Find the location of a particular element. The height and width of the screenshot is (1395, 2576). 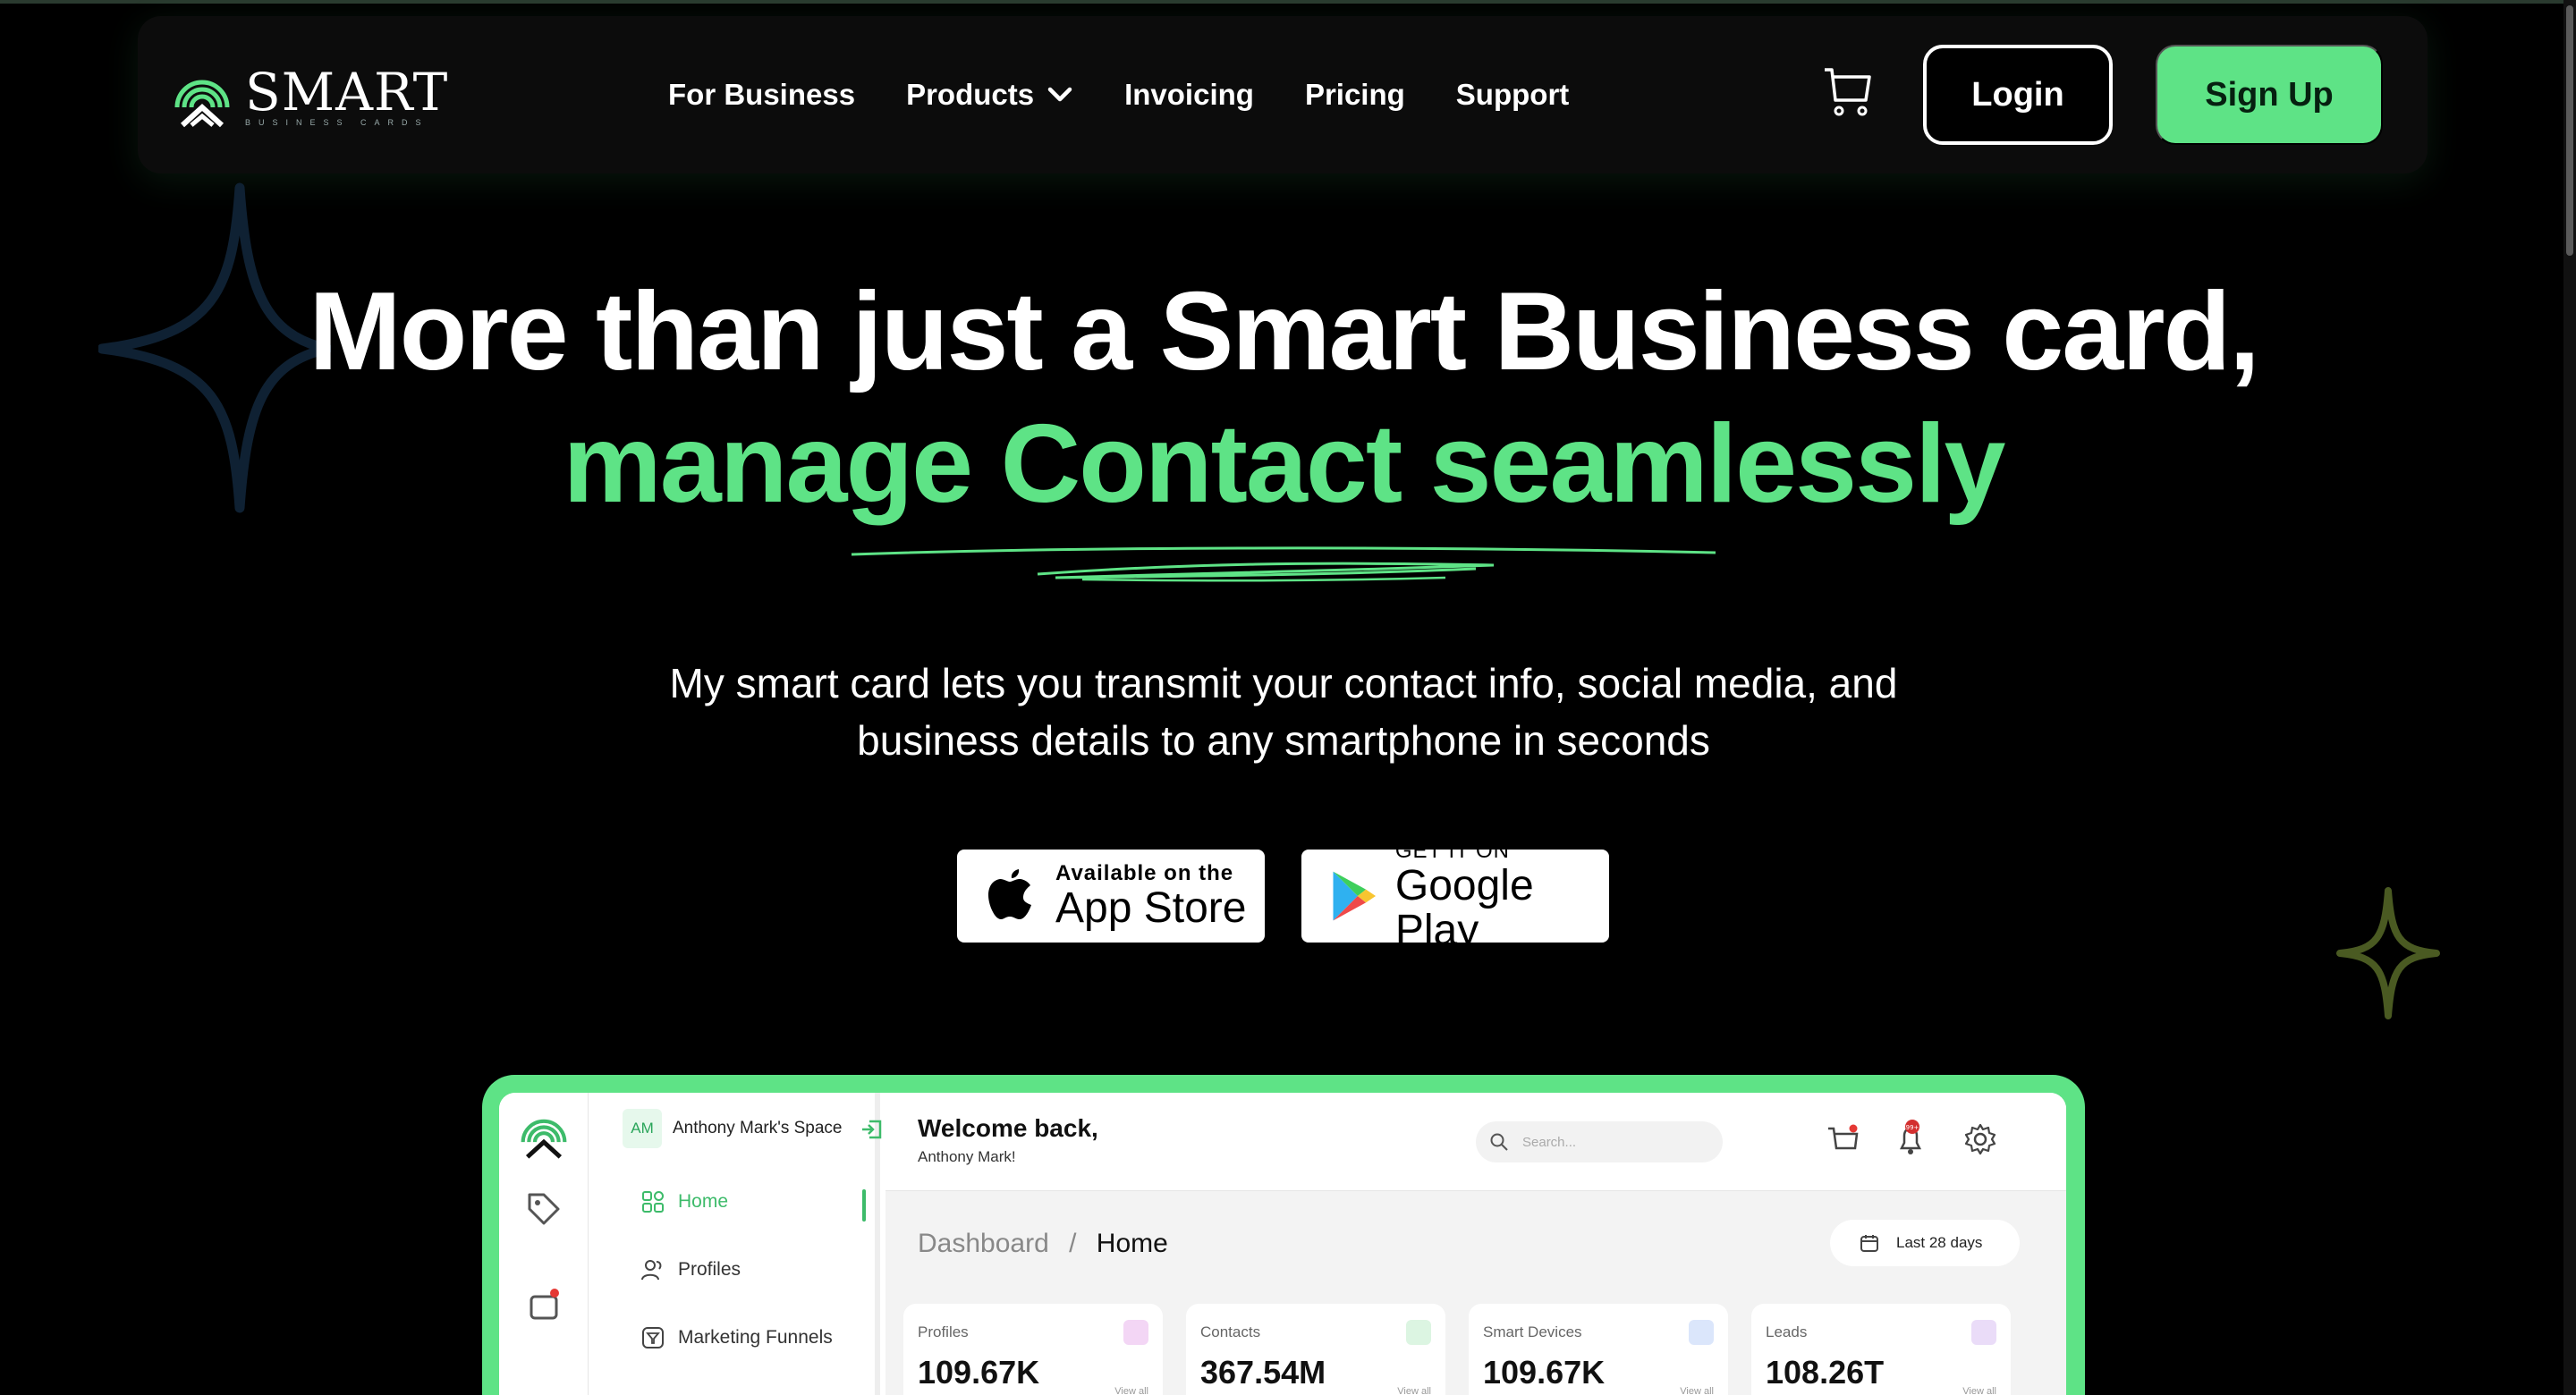

google-play-small-text: GET IT ON is located at coordinates (1452, 851).